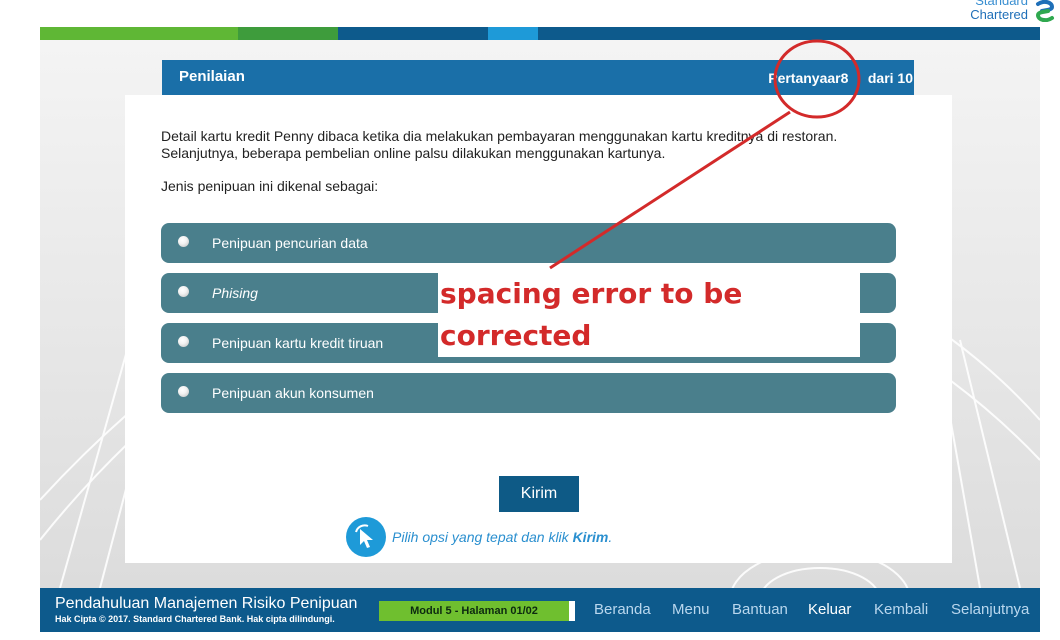 This screenshot has width=1060, height=640. I want to click on nav-home-link: Beranda, so click(622, 609).